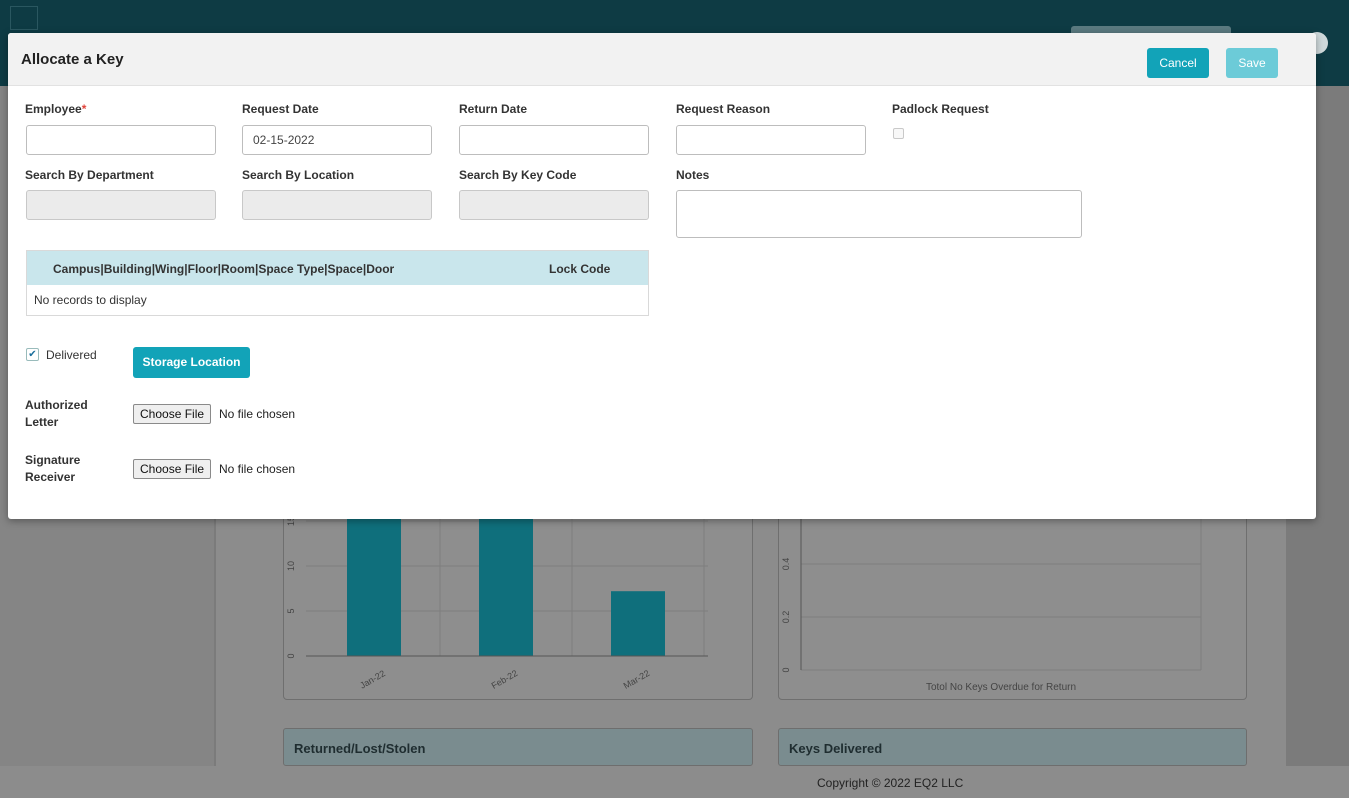 This screenshot has width=1349, height=798. Describe the element at coordinates (121, 140) in the screenshot. I see `employee-input` at that location.